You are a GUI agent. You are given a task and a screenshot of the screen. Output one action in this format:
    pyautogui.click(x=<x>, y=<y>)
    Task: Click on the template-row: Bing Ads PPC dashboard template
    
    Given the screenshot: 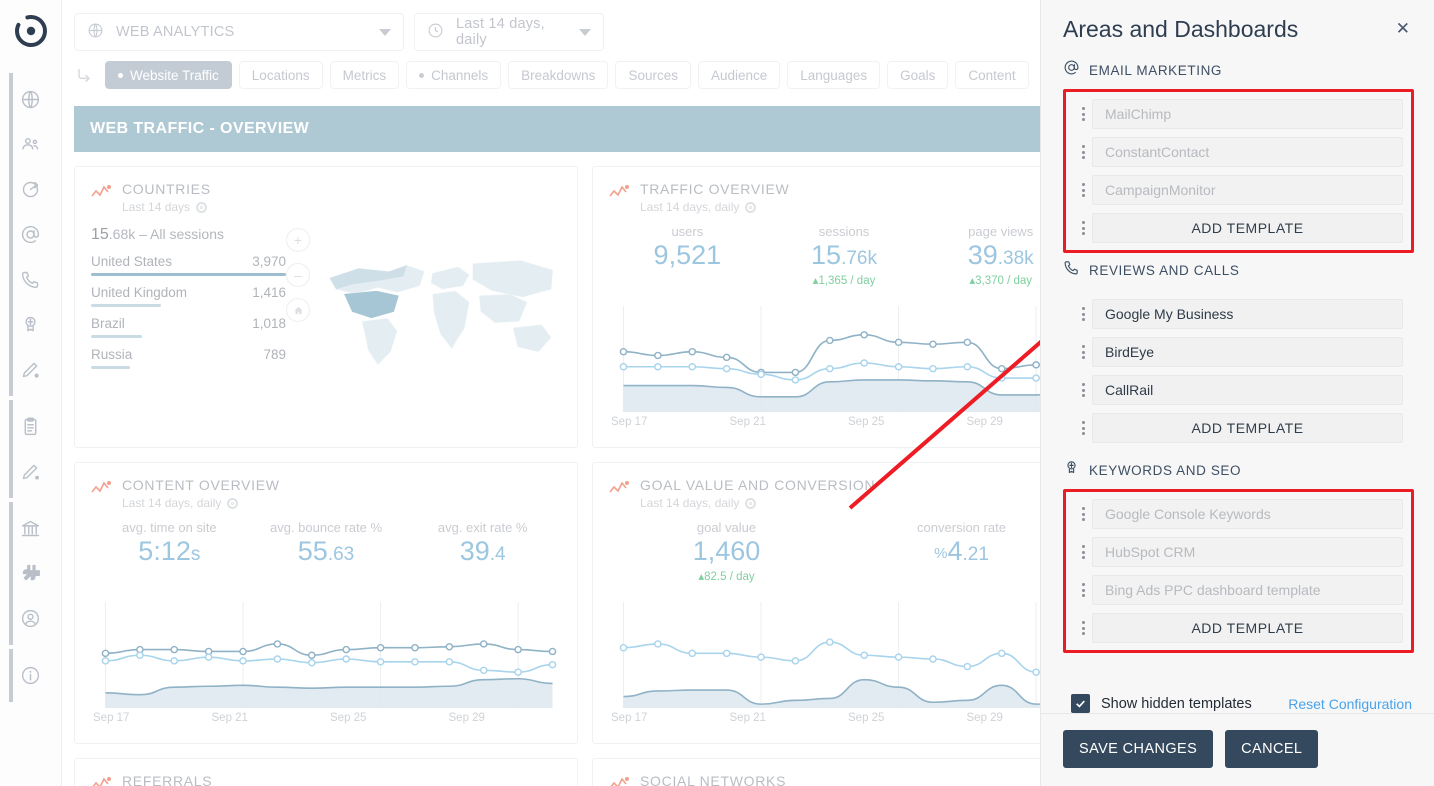 What is the action you would take?
    pyautogui.click(x=1238, y=590)
    